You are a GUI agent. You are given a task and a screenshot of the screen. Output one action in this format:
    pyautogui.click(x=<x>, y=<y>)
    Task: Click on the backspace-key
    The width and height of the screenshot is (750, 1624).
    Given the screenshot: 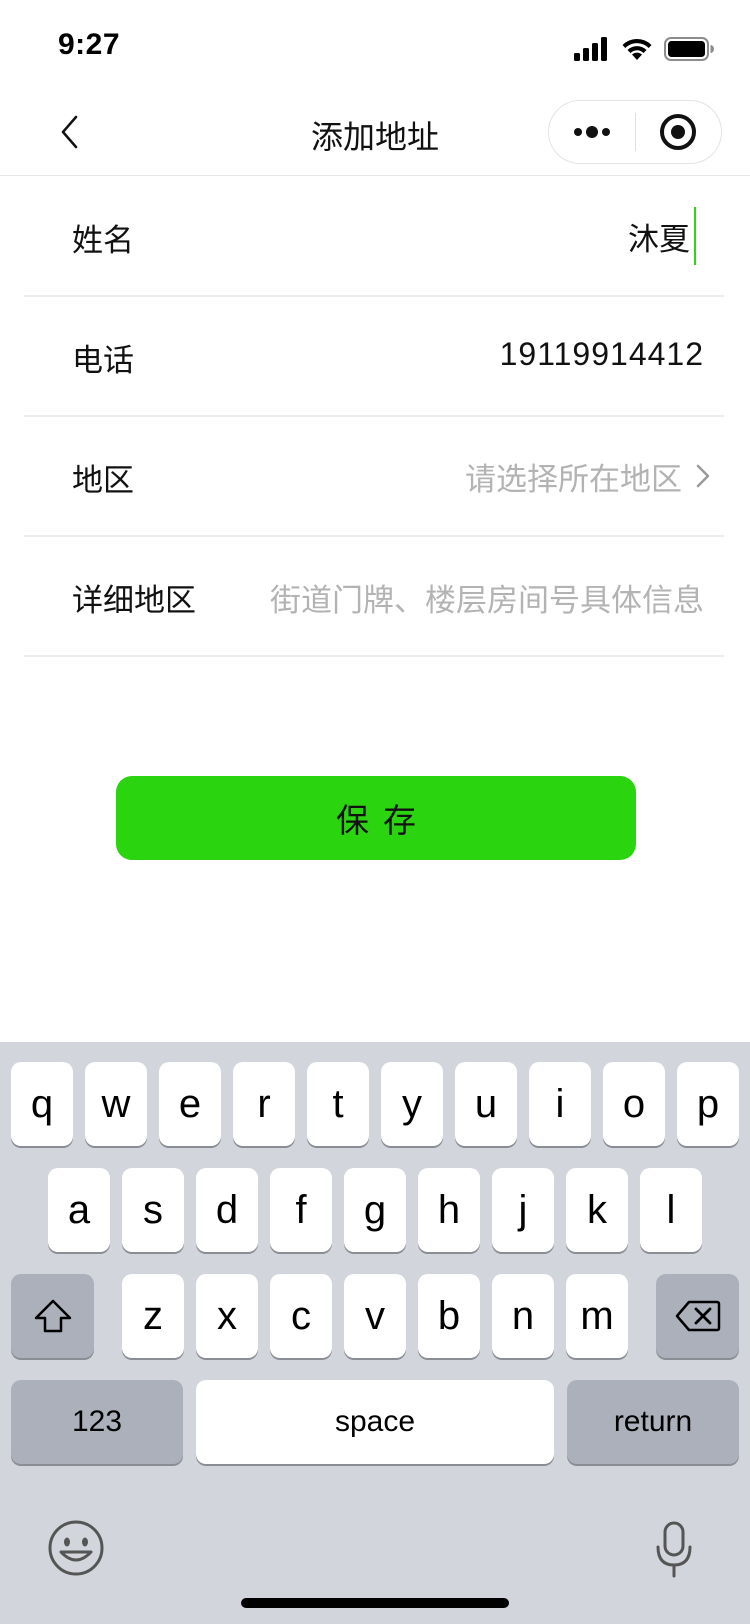 What is the action you would take?
    pyautogui.click(x=697, y=1316)
    